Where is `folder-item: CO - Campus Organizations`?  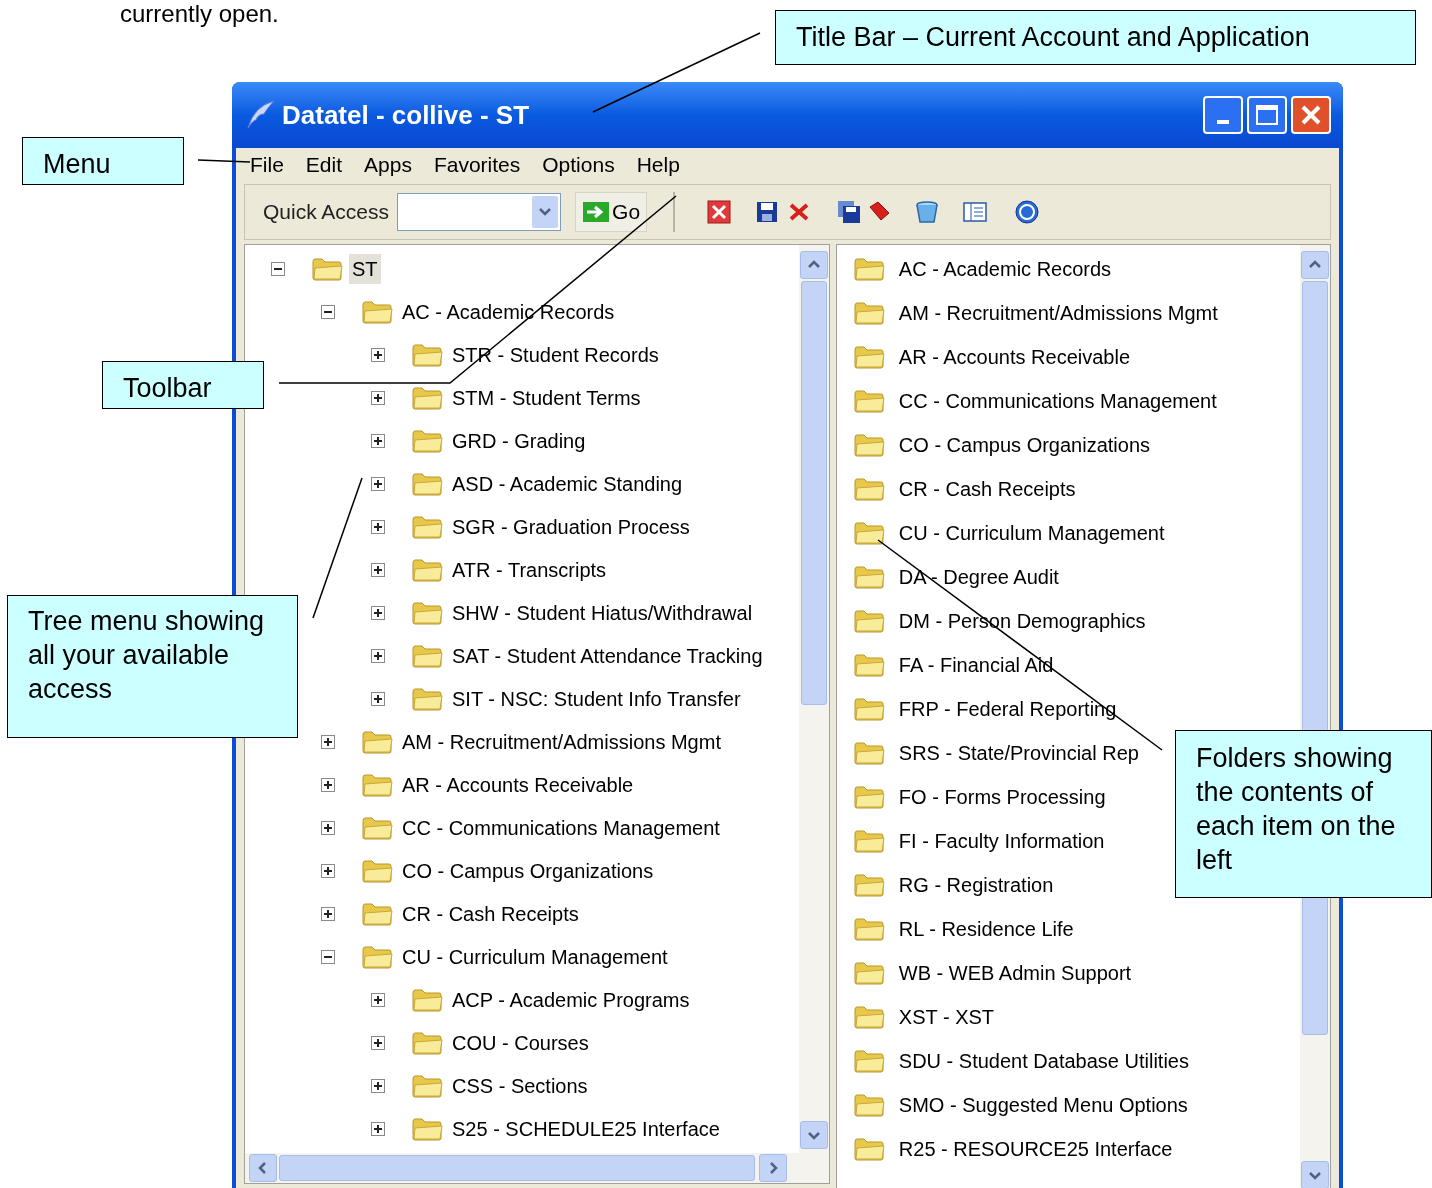 folder-item: CO - Campus Organizations is located at coordinates (1024, 445).